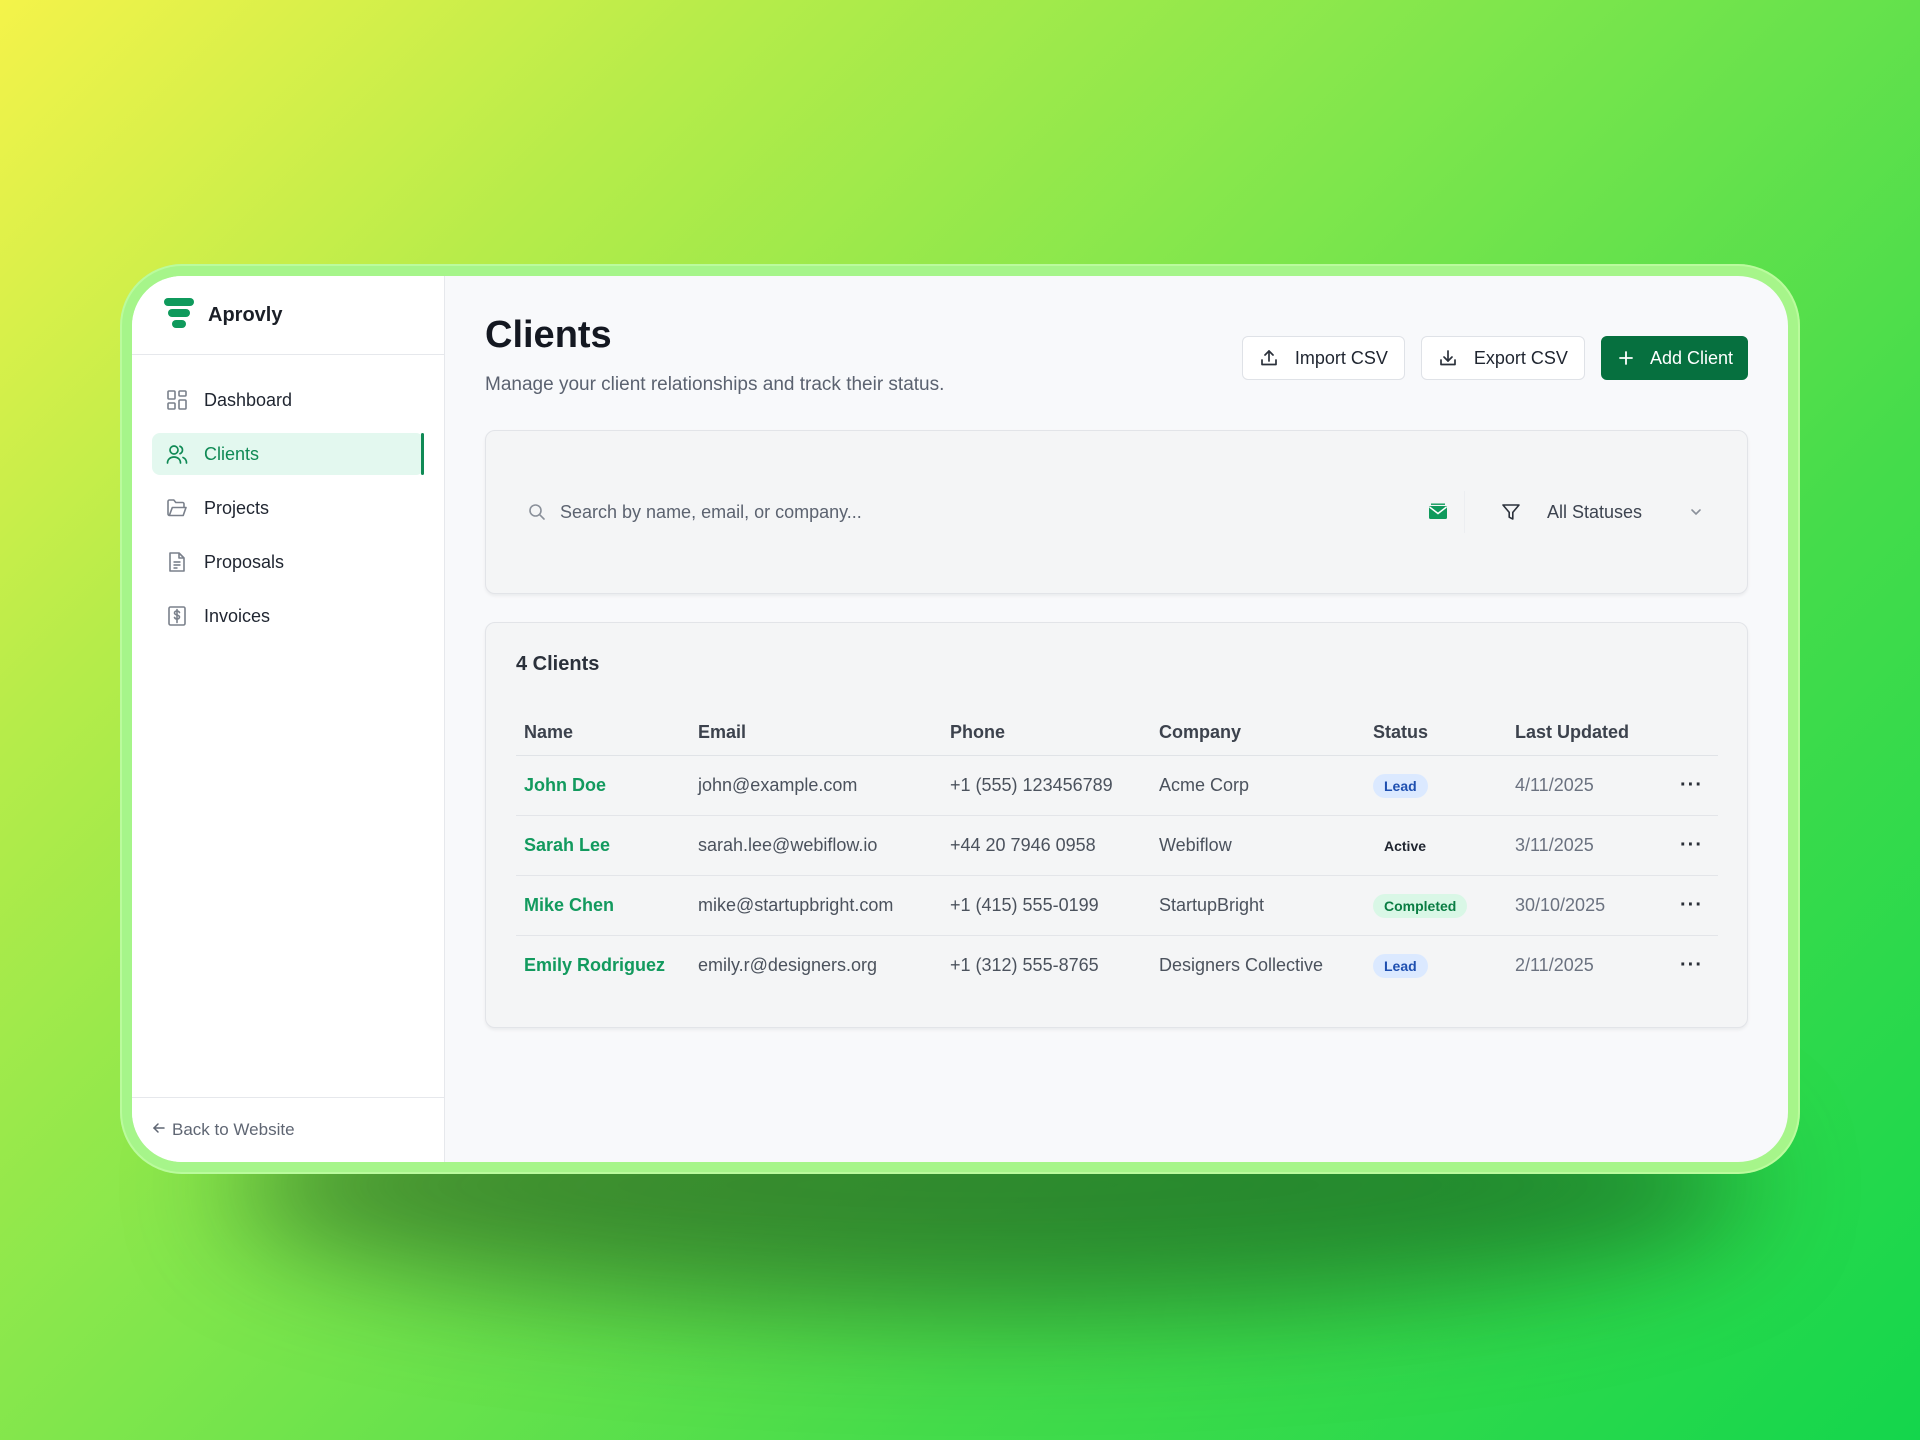 This screenshot has width=1920, height=1440. I want to click on back-to-website-link: Back to Website, so click(288, 1129).